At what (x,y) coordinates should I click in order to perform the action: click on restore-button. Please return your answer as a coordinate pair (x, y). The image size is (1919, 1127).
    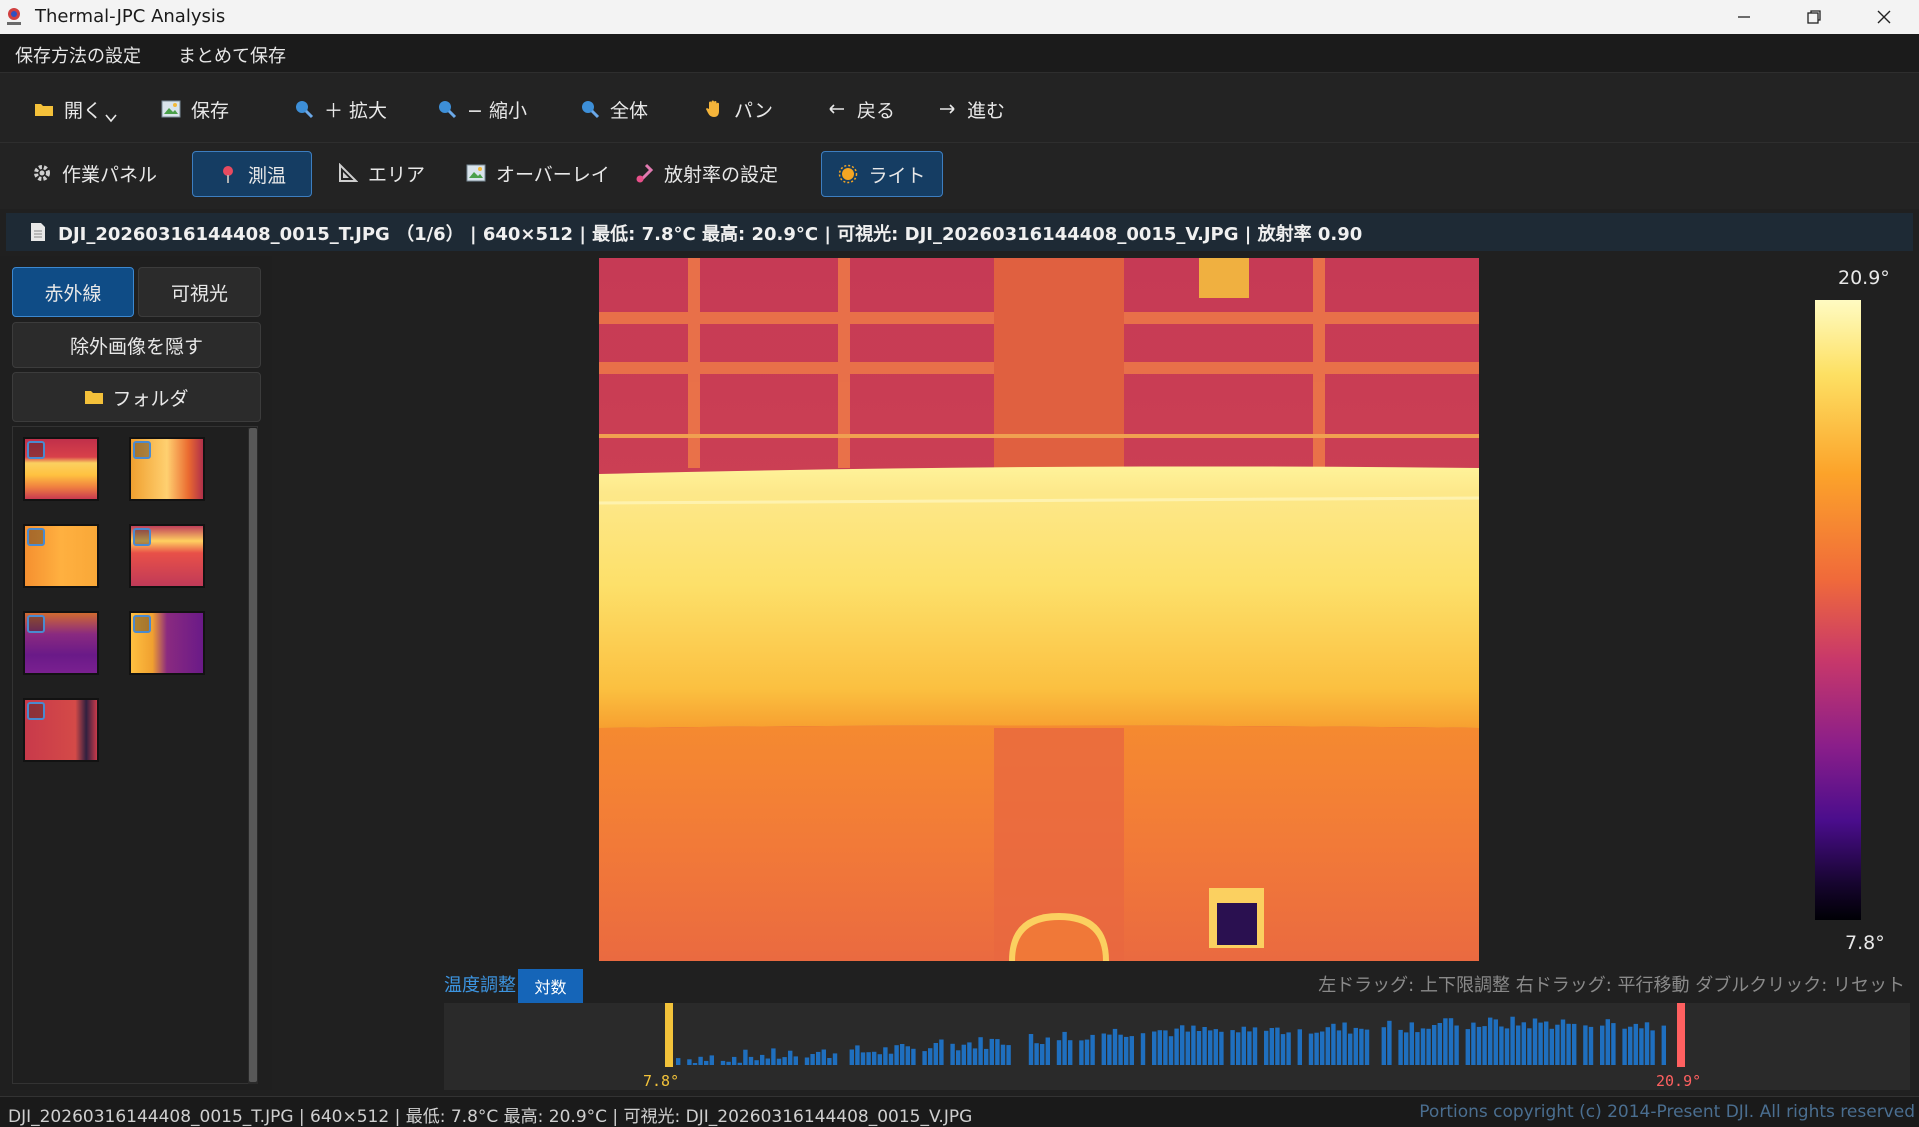
    Looking at the image, I should click on (1814, 17).